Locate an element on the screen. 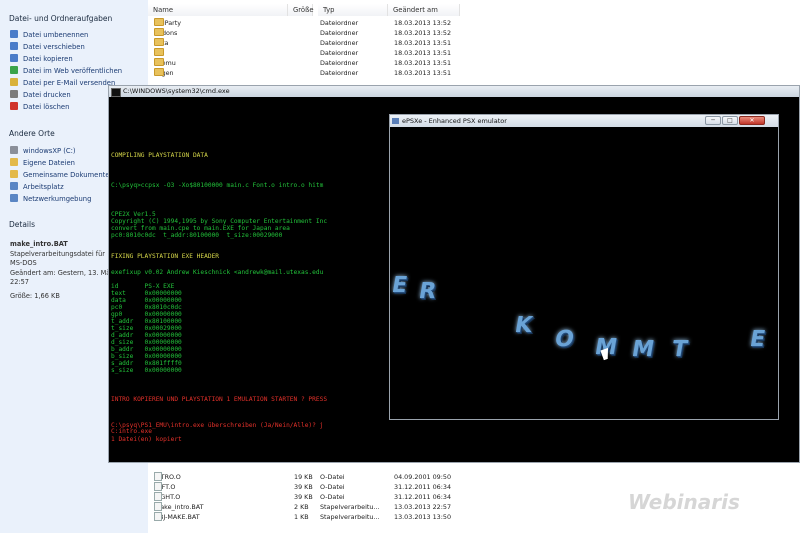  console-line: data 0x00000000 is located at coordinates (146, 300).